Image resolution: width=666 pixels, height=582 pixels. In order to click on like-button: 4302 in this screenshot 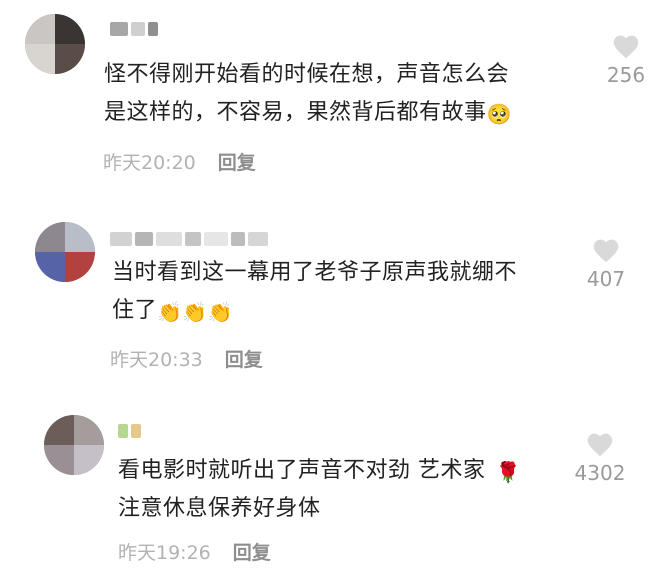, I will do `click(600, 457)`.